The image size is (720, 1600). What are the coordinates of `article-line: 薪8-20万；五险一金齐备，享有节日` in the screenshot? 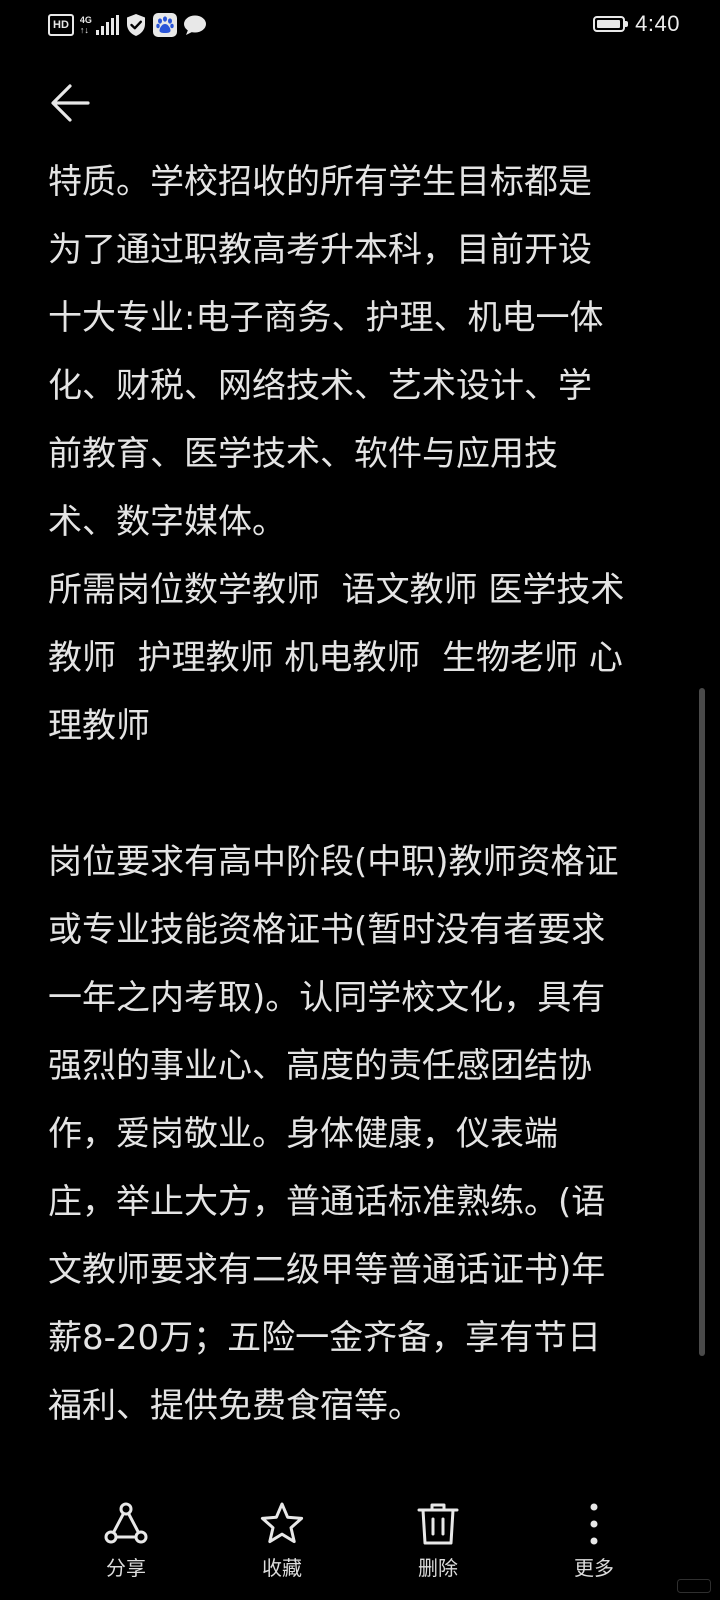 It's located at (325, 1338).